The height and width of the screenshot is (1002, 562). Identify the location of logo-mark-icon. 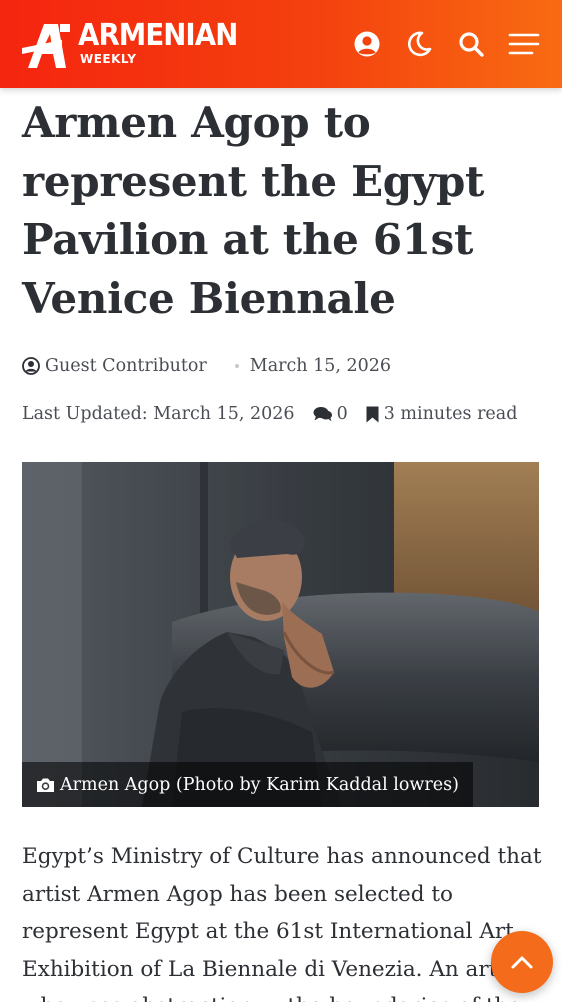
(46, 46).